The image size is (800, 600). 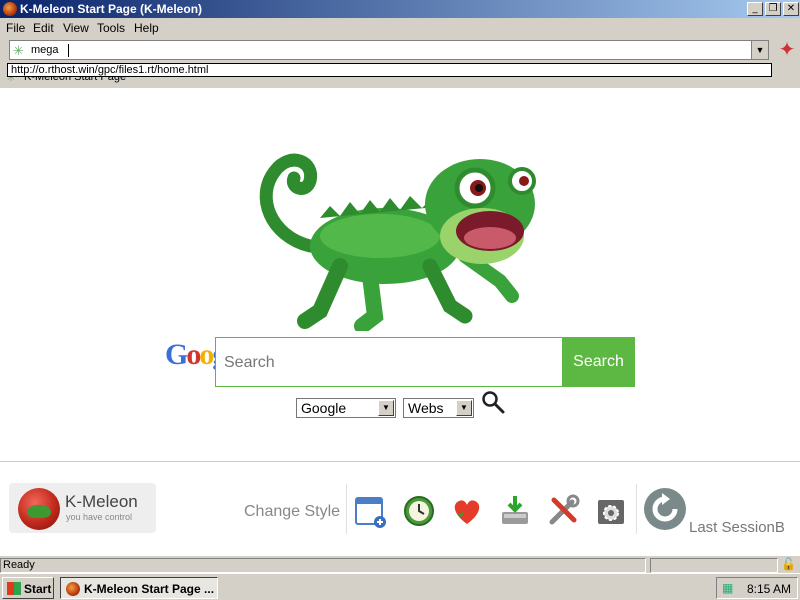 What do you see at coordinates (249, 362) in the screenshot?
I see `search-placeholder: Search` at bounding box center [249, 362].